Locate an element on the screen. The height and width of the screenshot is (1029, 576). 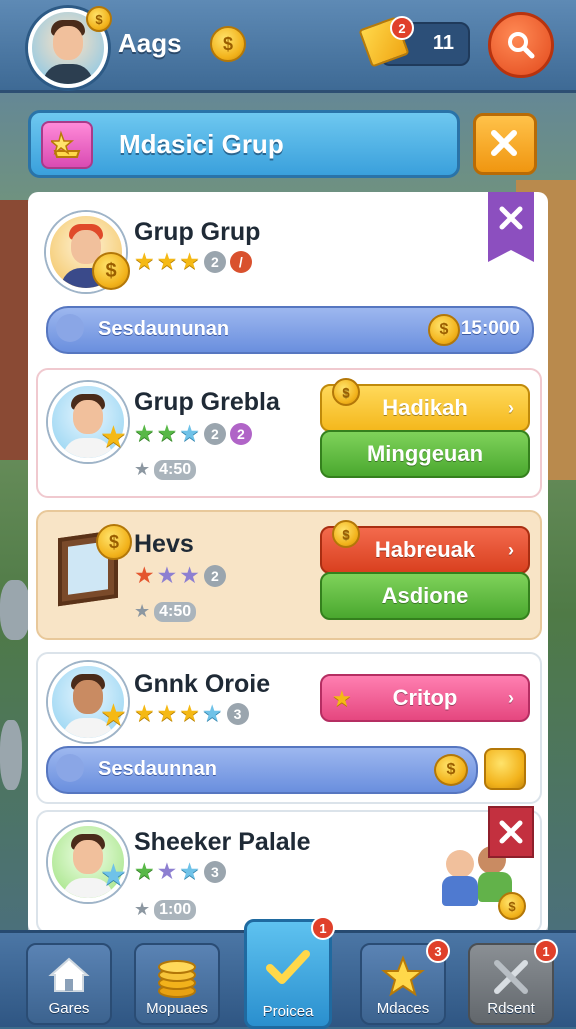
player-name: Aags is located at coordinates (150, 43).